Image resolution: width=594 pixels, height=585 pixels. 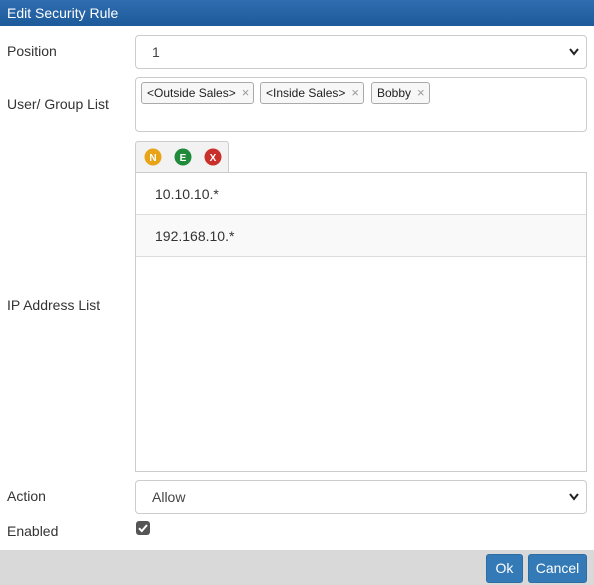 What do you see at coordinates (26, 496) in the screenshot?
I see `action-label: Action` at bounding box center [26, 496].